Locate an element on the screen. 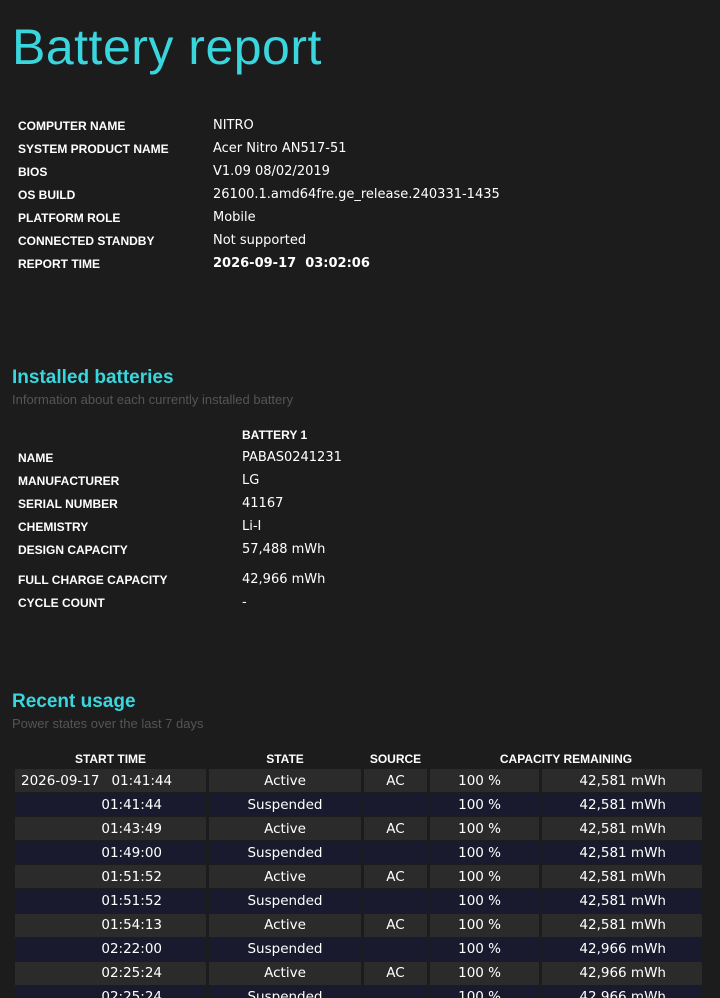 Image resolution: width=720 pixels, height=998 pixels. os-build-value: 26100.1.amd64fre.ge_release.240331-1435 is located at coordinates (356, 194).